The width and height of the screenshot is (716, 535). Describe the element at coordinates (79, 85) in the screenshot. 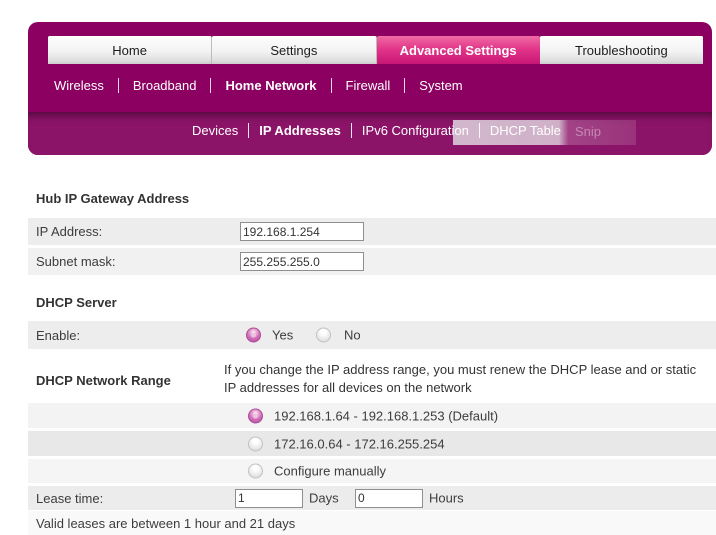

I see `subnav-item-wireless: Wireless` at that location.